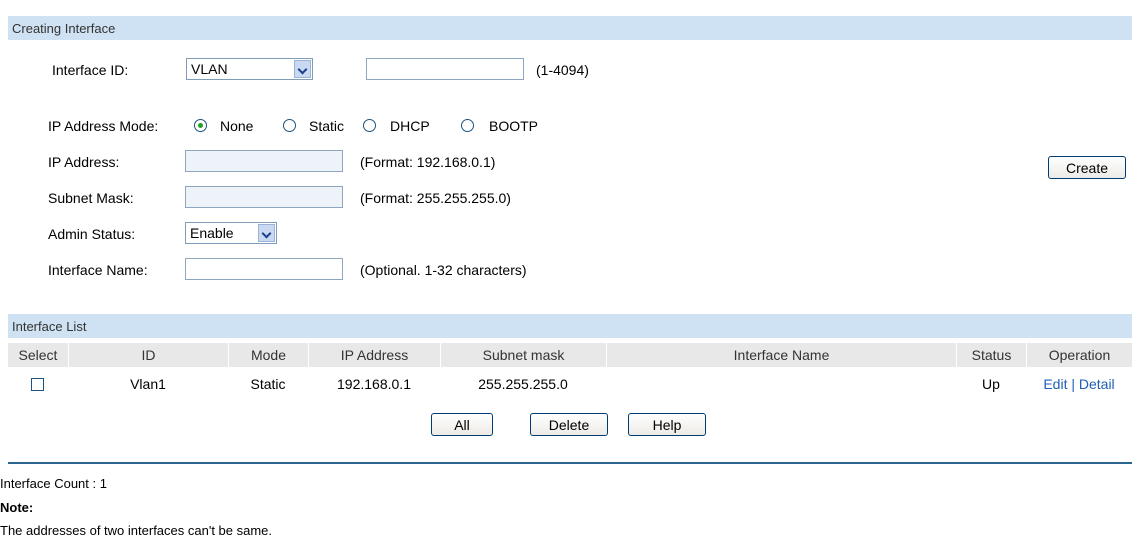 The height and width of the screenshot is (542, 1132). Describe the element at coordinates (428, 162) in the screenshot. I see `ip-address-hint: (Format: 192.168.0.1)` at that location.